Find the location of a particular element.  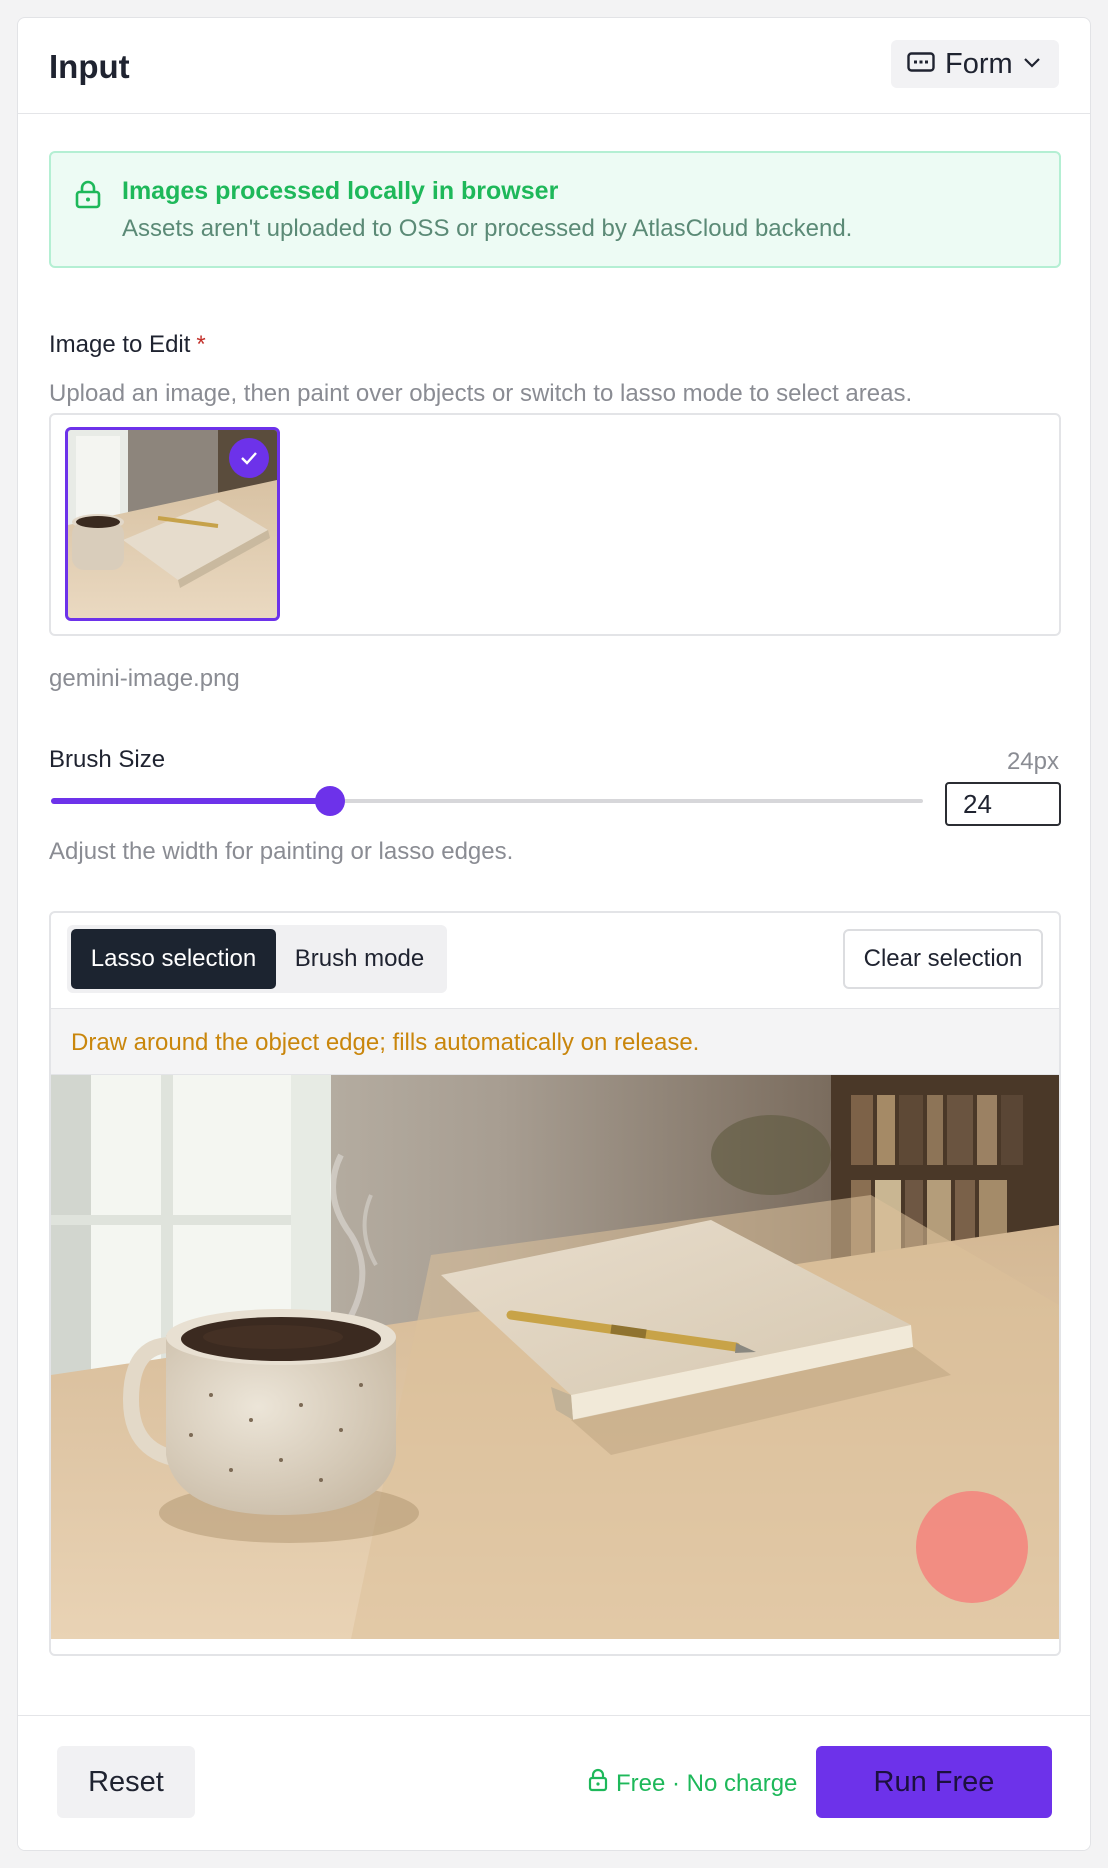

mode-toggle: Lasso selection Brush mode is located at coordinates (257, 959).